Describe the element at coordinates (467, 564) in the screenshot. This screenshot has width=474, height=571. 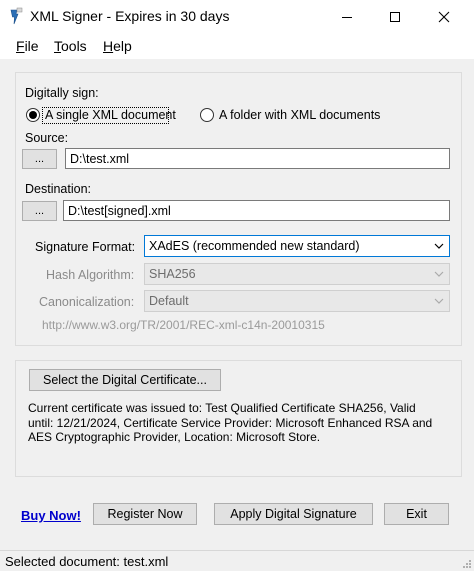
I see `resize-grip-icon` at that location.